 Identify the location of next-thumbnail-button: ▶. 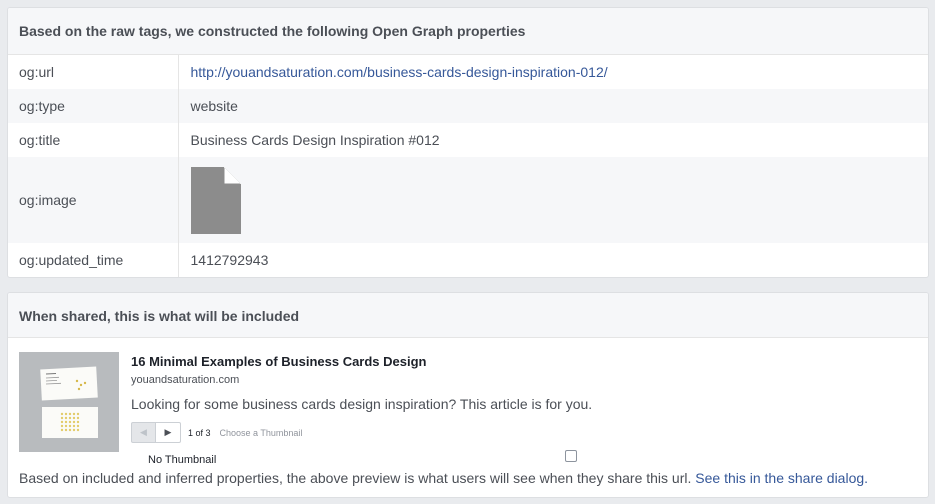
(168, 432).